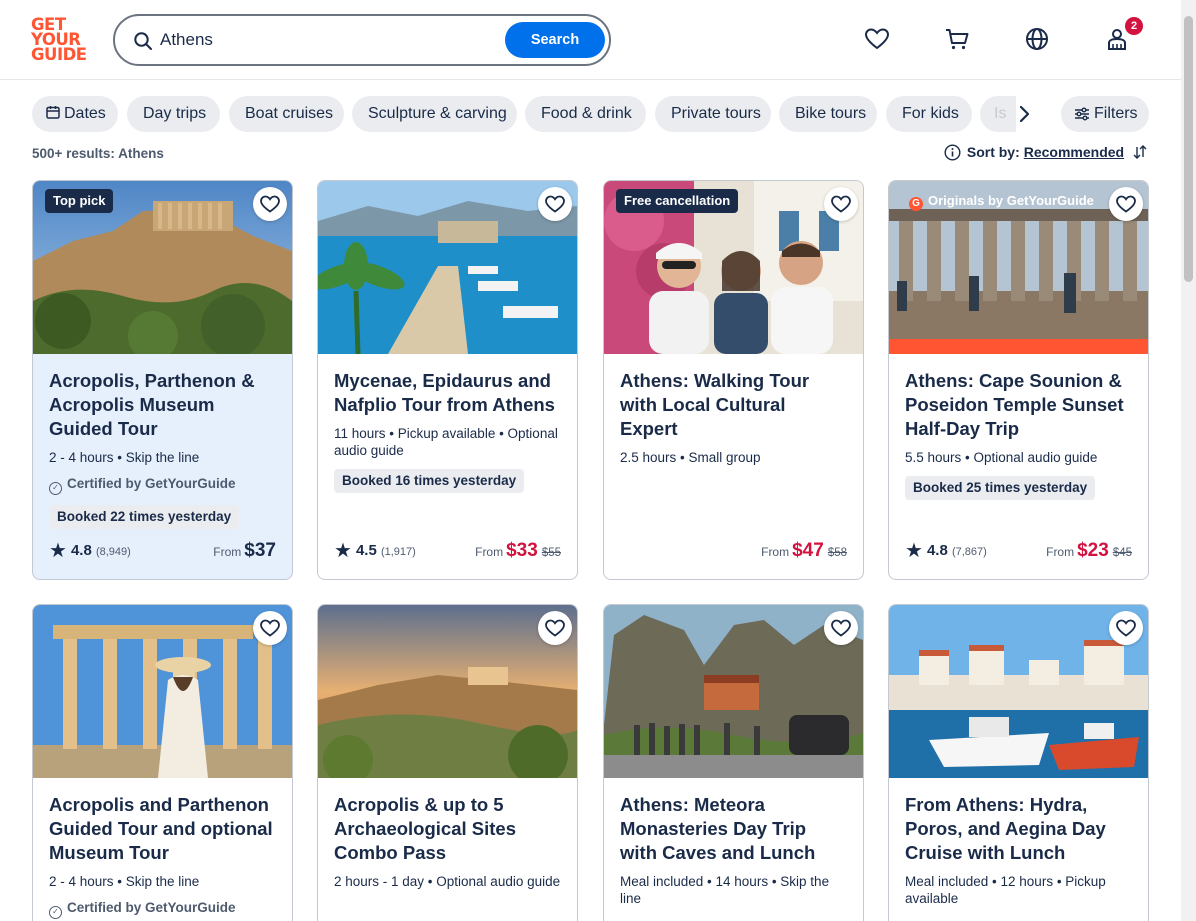 The height and width of the screenshot is (921, 1196). Describe the element at coordinates (1188, 149) in the screenshot. I see `scrollbar-thumb` at that location.